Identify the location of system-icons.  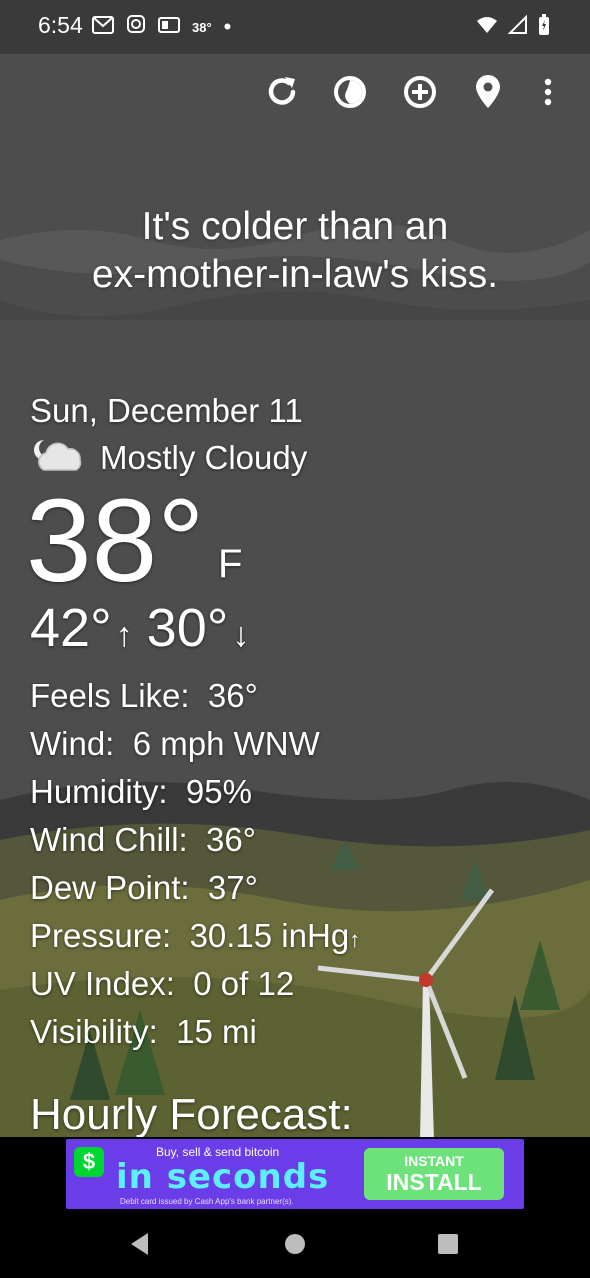
(513, 28).